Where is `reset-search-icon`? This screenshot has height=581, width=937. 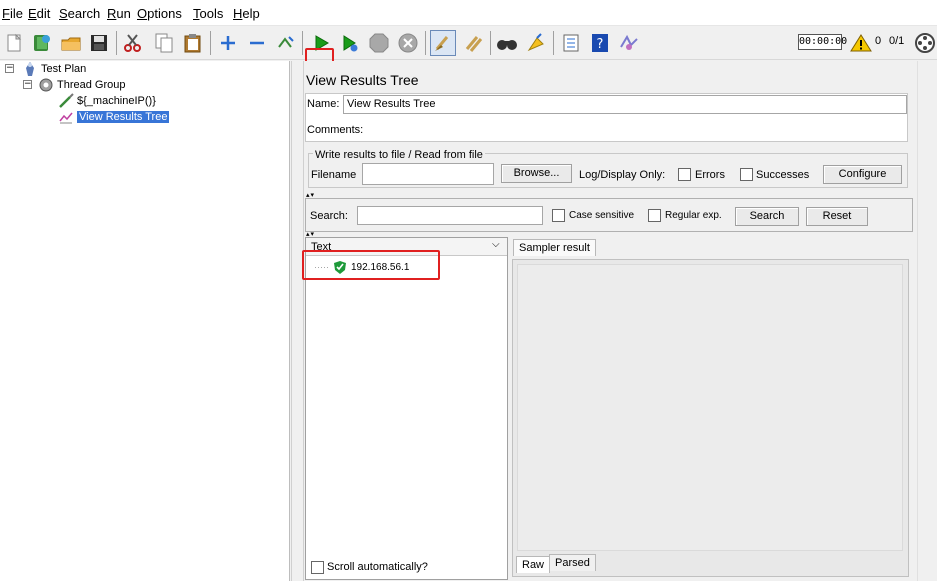
reset-search-icon is located at coordinates (536, 43).